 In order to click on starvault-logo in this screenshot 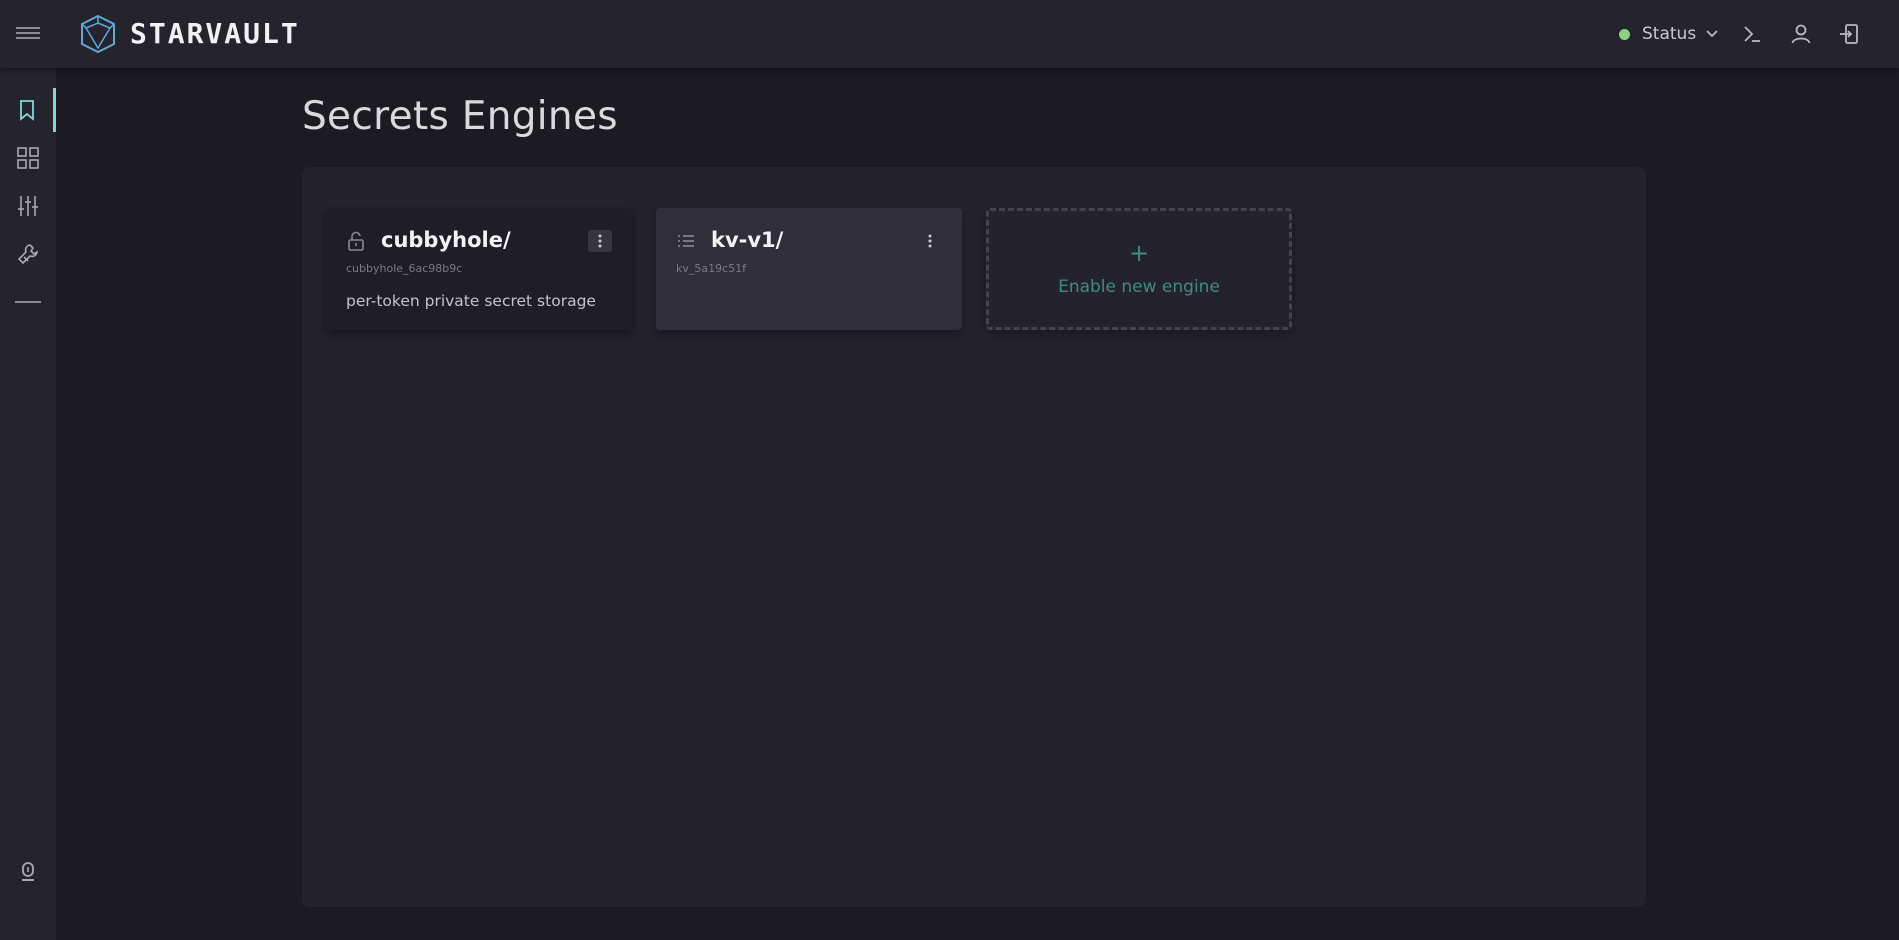, I will do `click(98, 34)`.